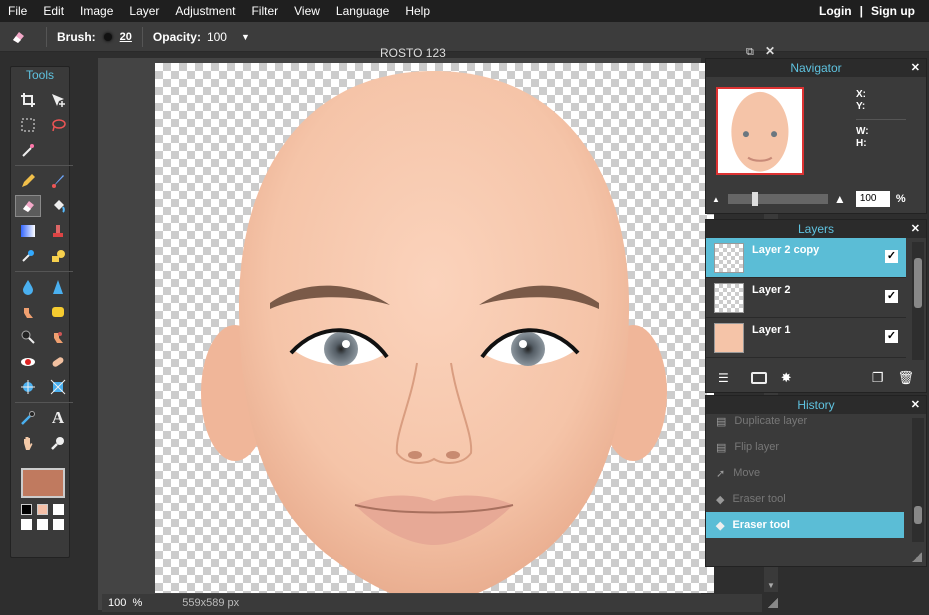  What do you see at coordinates (862, 131) in the screenshot?
I see `w-label: W:` at bounding box center [862, 131].